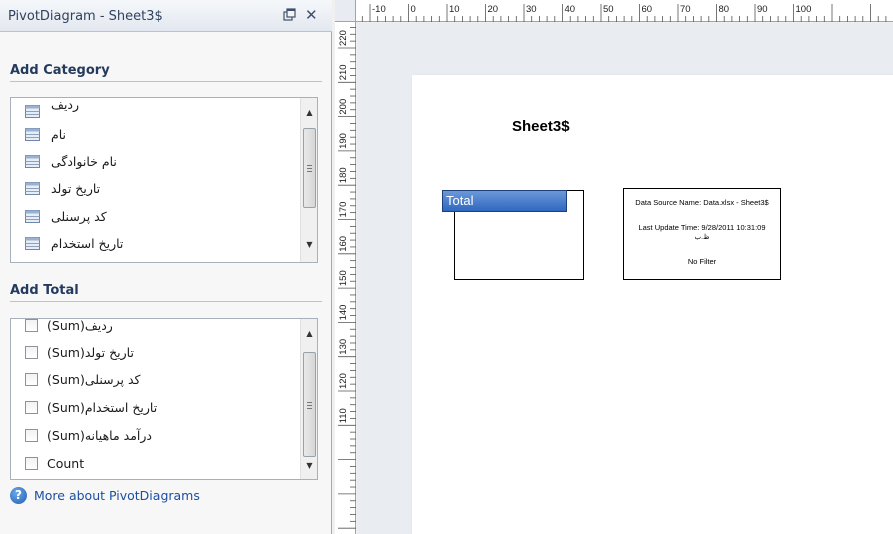  What do you see at coordinates (343, 175) in the screenshot?
I see `ruler-label: 180` at bounding box center [343, 175].